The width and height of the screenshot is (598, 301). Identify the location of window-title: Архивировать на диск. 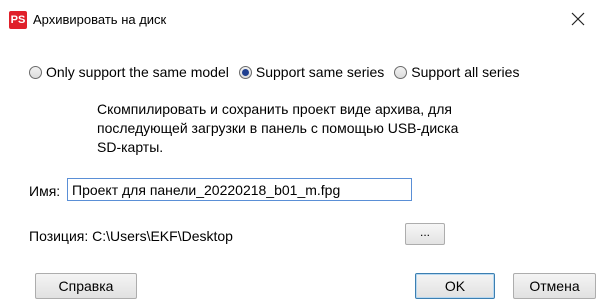
(100, 19).